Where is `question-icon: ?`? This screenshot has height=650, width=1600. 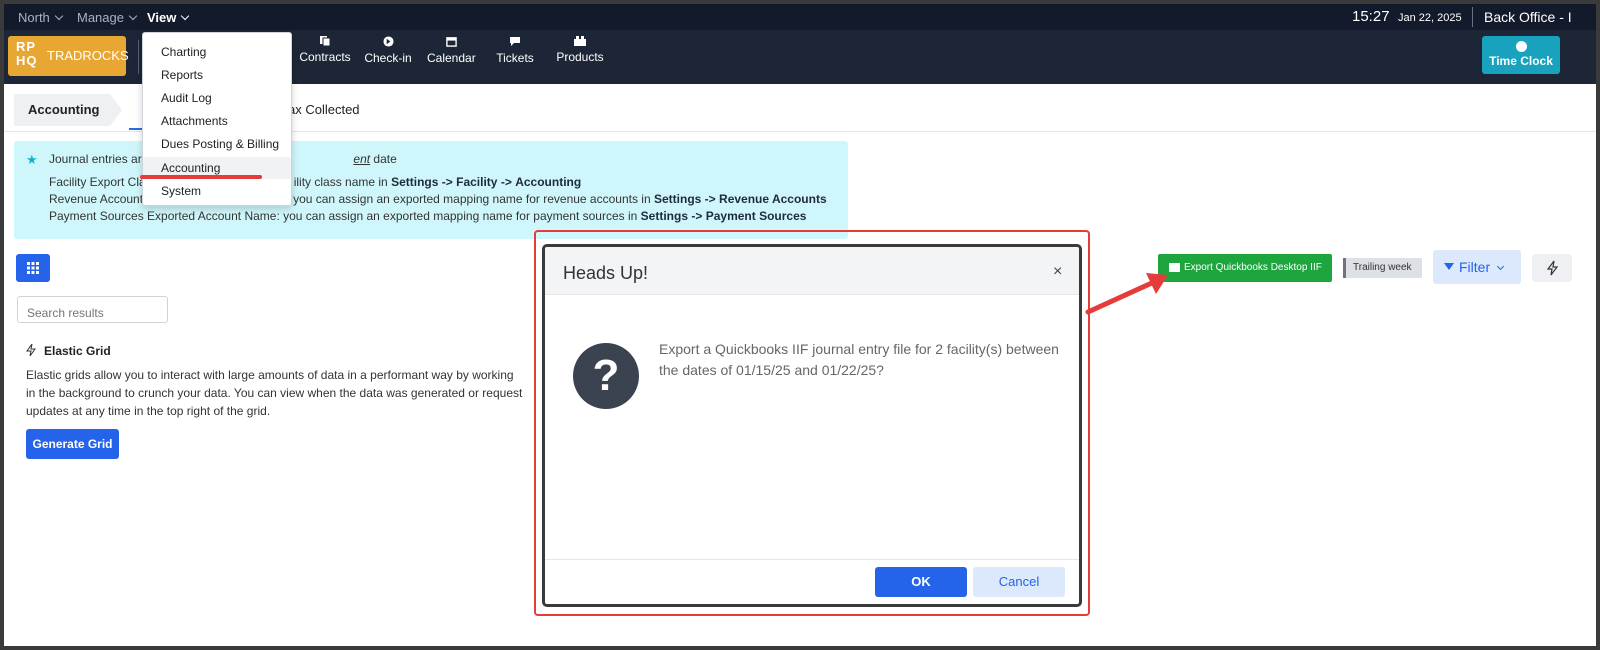 question-icon: ? is located at coordinates (606, 376).